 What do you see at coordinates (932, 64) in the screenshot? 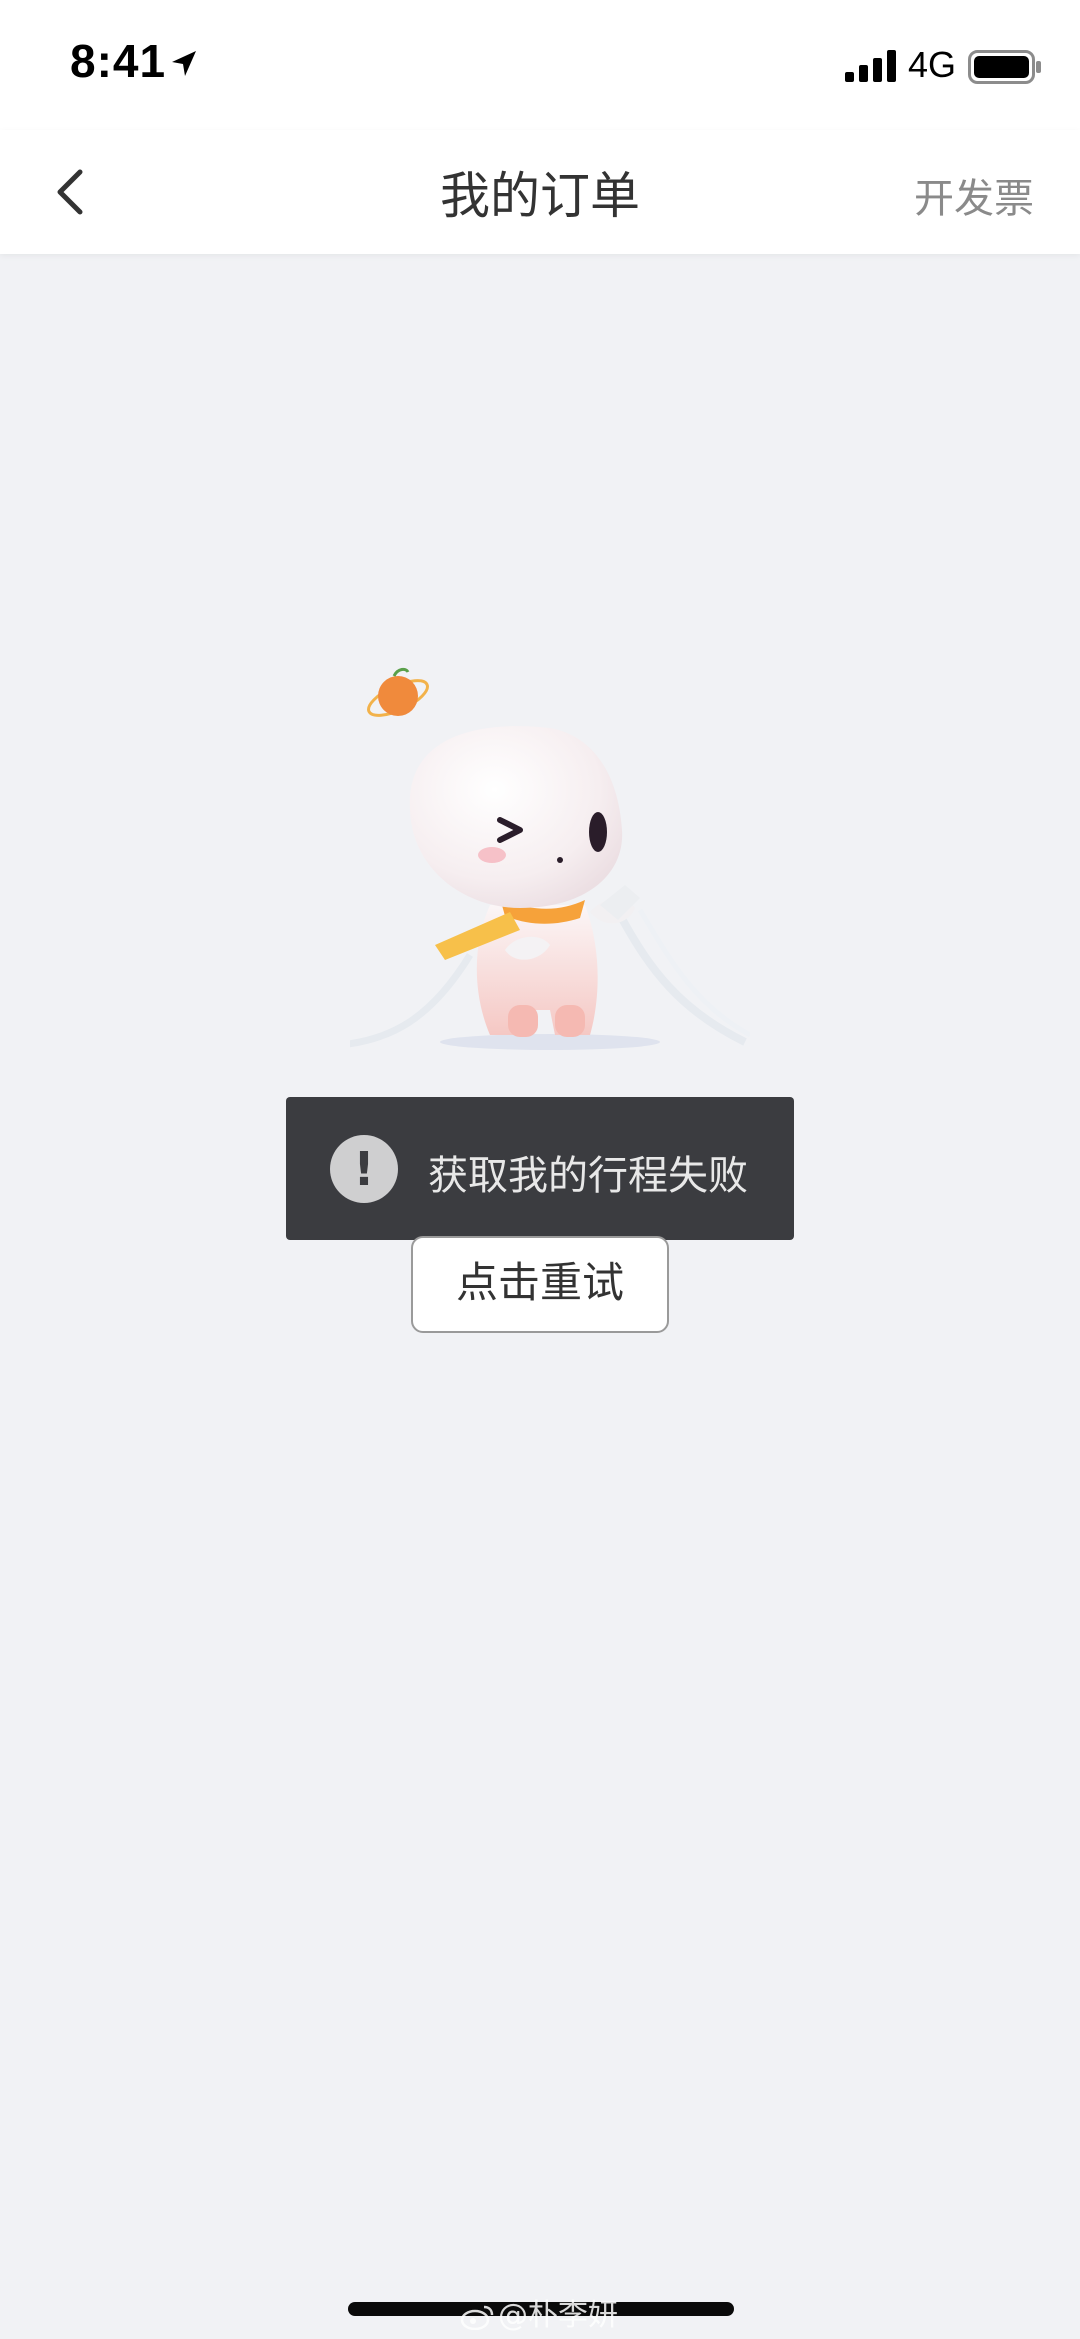
I see `network-type: 4G` at bounding box center [932, 64].